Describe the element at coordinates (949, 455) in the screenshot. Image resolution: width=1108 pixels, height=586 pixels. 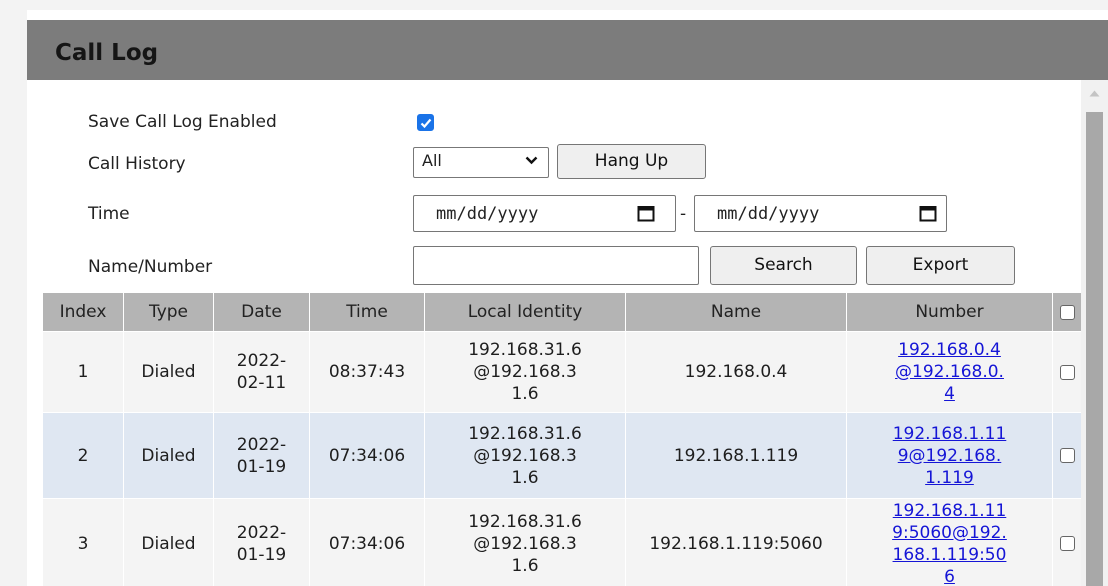
I see `cell-number-link: 192.168.1.119@192.168.1.119` at that location.